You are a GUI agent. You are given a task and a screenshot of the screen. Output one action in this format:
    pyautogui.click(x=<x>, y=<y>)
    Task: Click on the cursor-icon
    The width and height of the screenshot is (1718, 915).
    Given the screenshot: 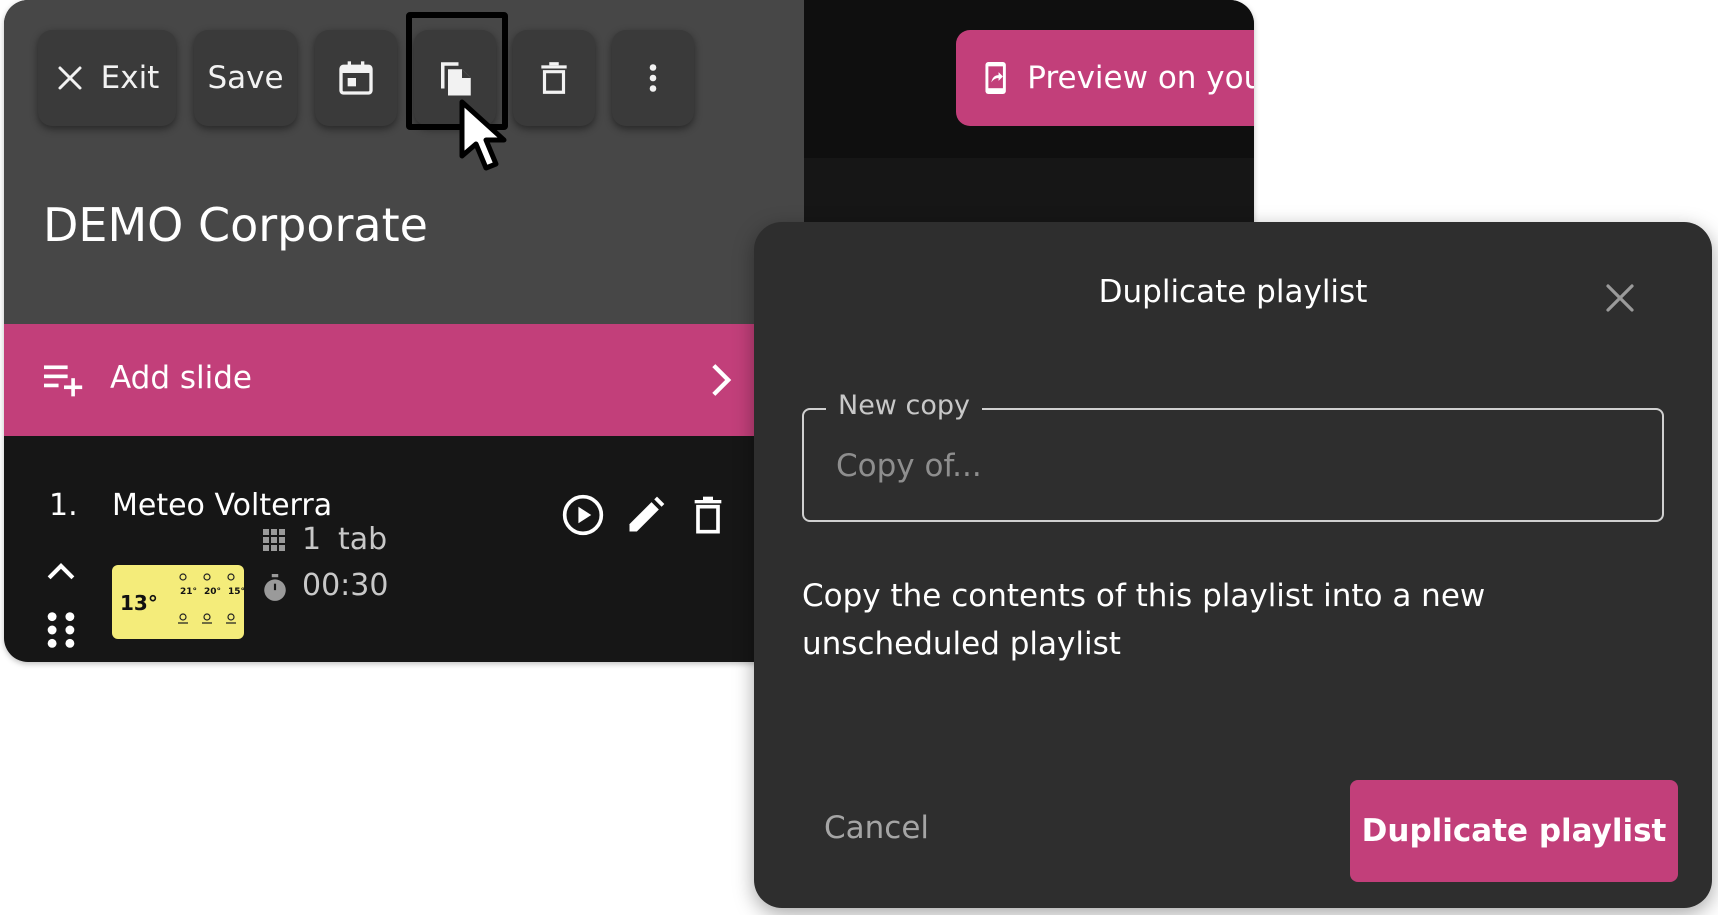 What is the action you would take?
    pyautogui.click(x=483, y=135)
    